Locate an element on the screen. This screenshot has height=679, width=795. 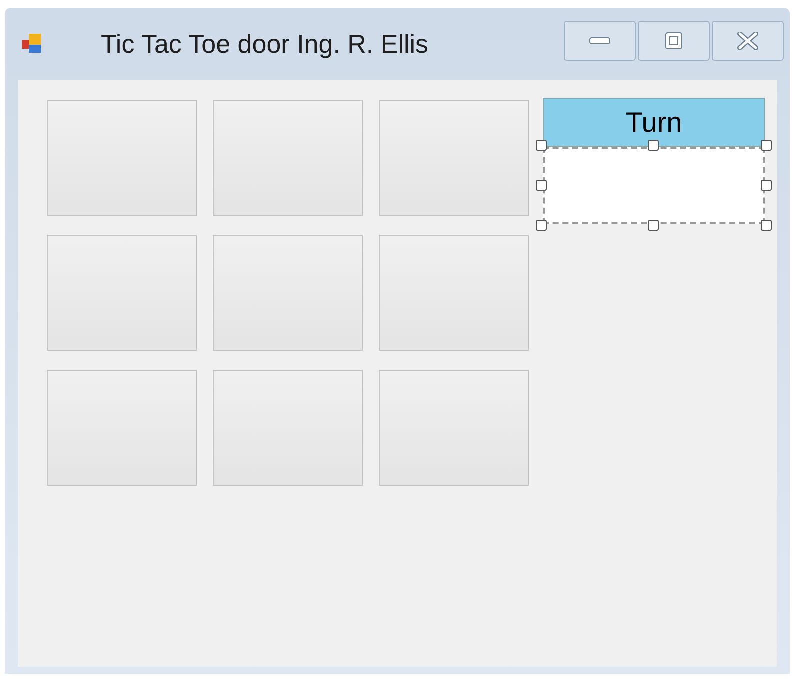
minimize-button is located at coordinates (600, 41).